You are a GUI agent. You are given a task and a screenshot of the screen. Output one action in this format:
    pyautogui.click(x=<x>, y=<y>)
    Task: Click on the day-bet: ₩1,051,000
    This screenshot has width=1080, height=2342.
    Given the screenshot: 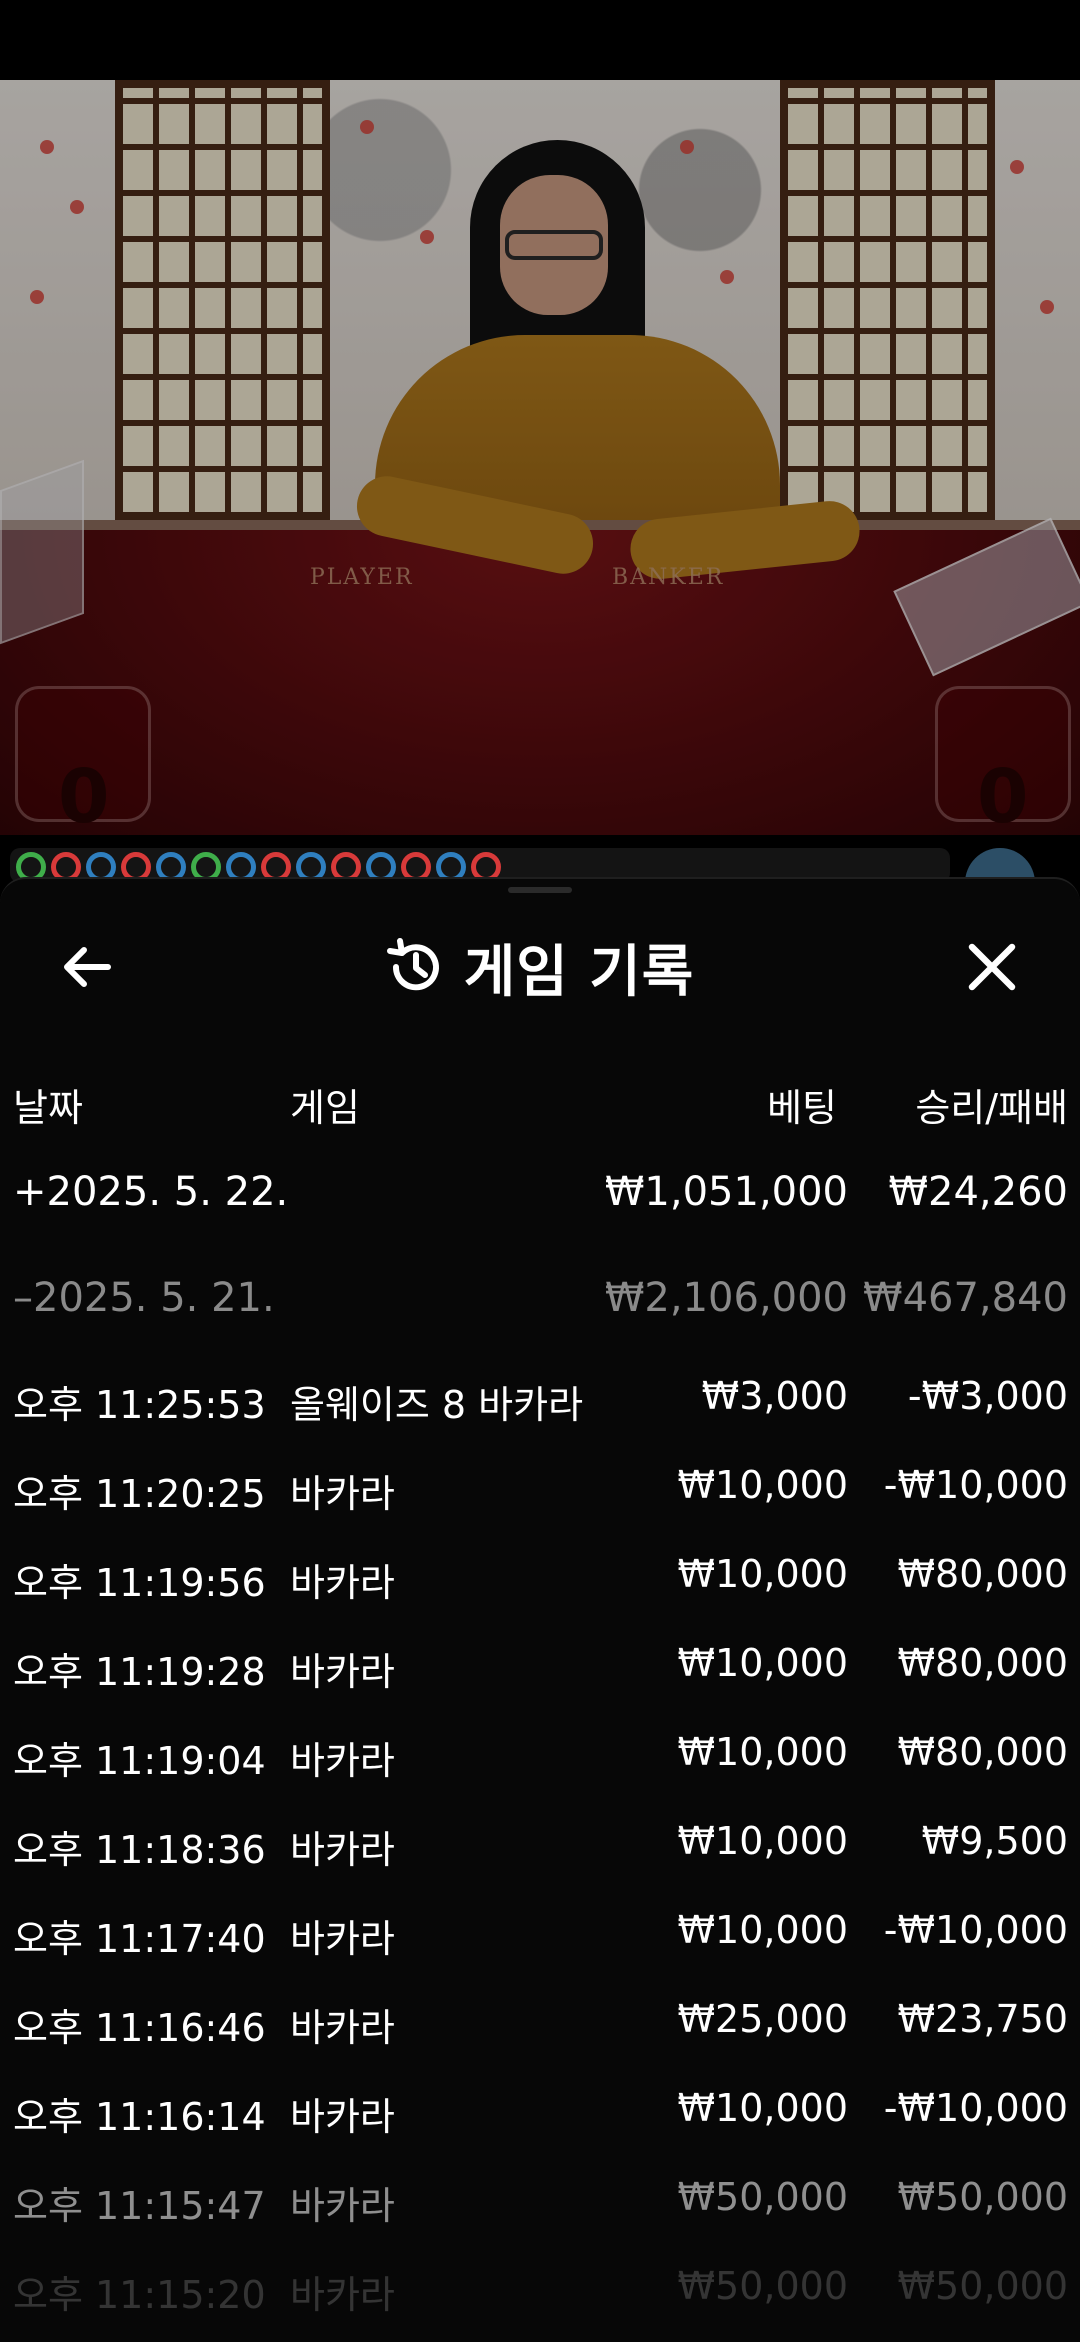 What is the action you would take?
    pyautogui.click(x=726, y=1192)
    